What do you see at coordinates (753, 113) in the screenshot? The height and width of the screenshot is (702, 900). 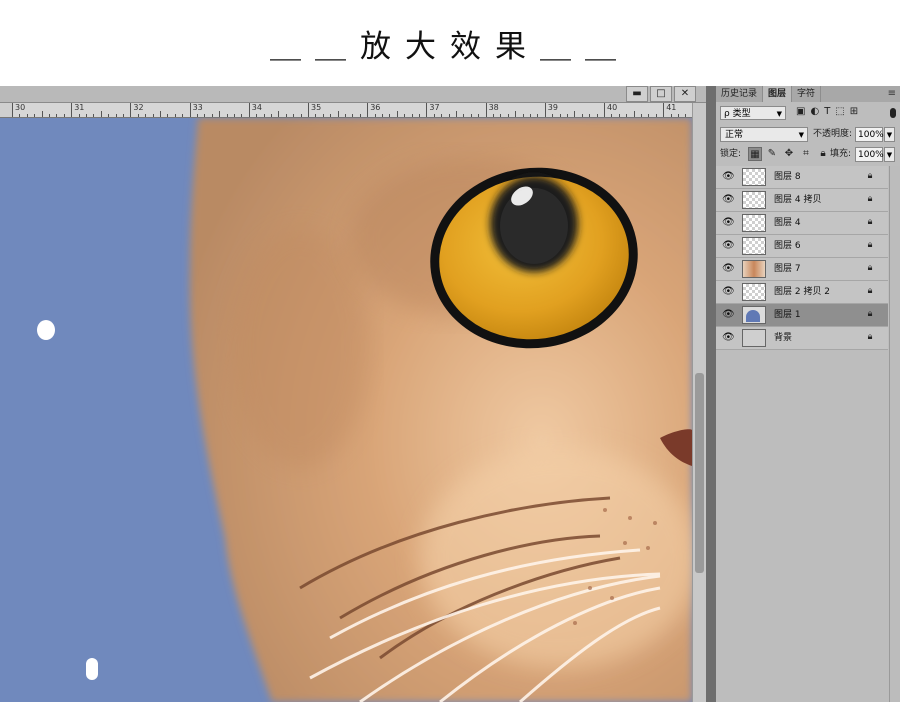 I see `kind-filter-select: ρ 类型 ▼` at bounding box center [753, 113].